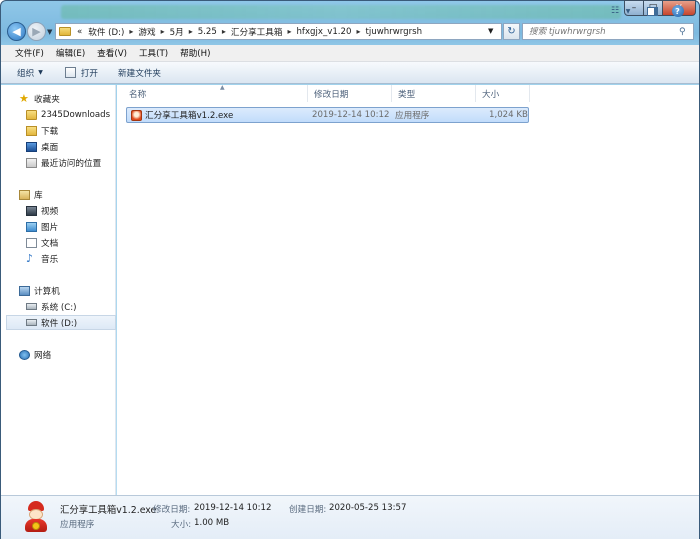 Image resolution: width=700 pixels, height=539 pixels. What do you see at coordinates (323, 31) in the screenshot?
I see `breadcrumb-item: hfxgjx_v1.20` at bounding box center [323, 31].